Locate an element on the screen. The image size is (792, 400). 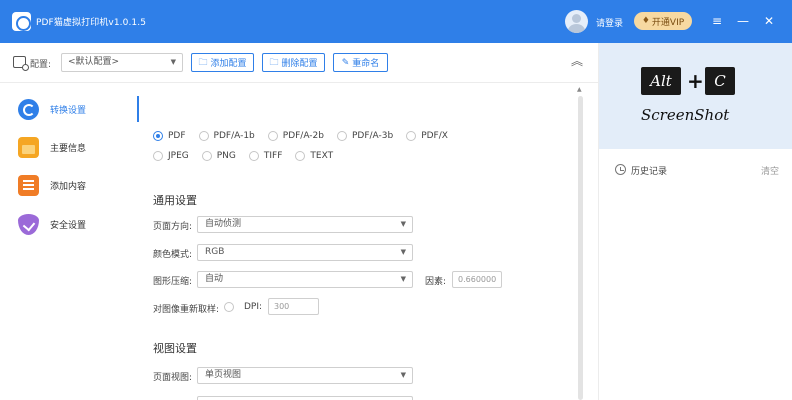
radio-pdf-a-2b: PDF/A-2b is located at coordinates (295, 136).